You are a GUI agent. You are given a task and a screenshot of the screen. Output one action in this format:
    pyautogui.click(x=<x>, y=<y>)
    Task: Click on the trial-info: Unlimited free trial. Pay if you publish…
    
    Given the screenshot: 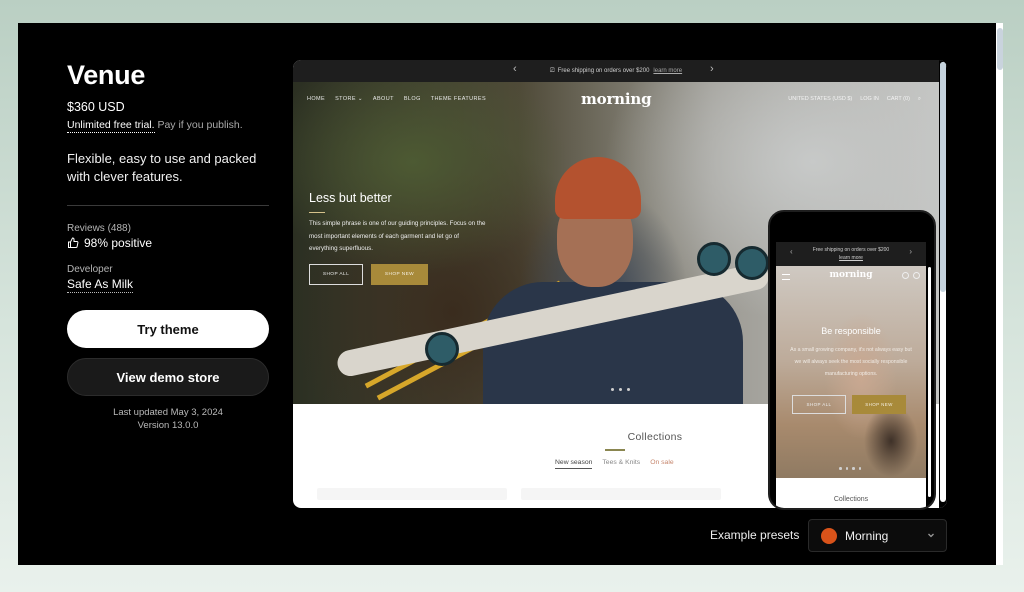 What is the action you would take?
    pyautogui.click(x=168, y=125)
    